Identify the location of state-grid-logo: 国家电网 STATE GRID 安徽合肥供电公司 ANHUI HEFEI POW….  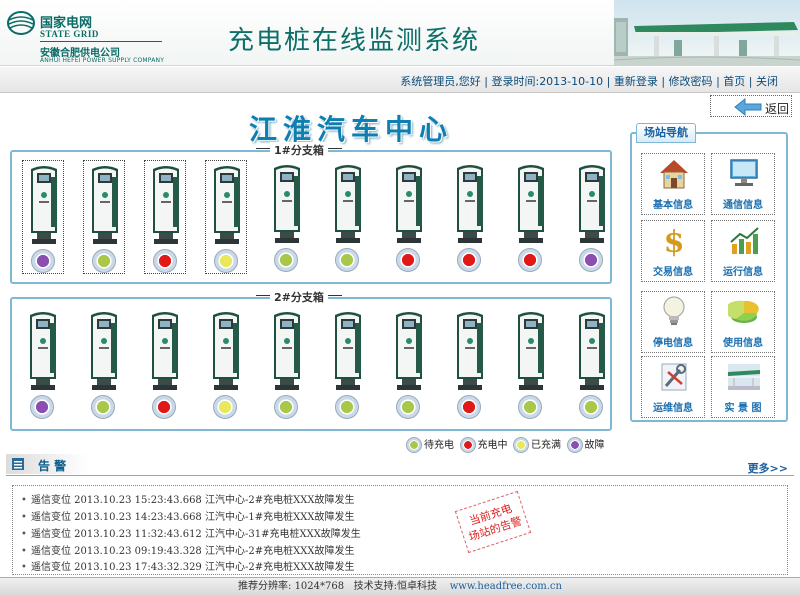
(86, 36).